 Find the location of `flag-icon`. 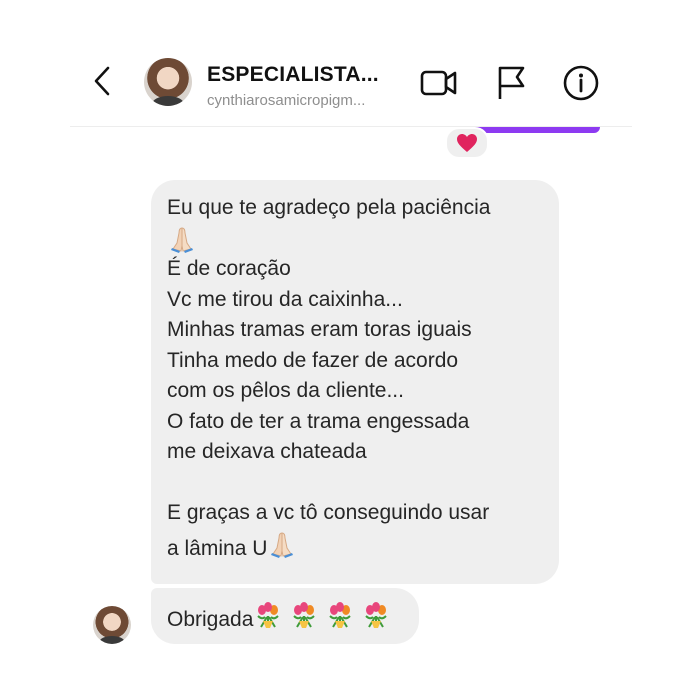

flag-icon is located at coordinates (511, 82).